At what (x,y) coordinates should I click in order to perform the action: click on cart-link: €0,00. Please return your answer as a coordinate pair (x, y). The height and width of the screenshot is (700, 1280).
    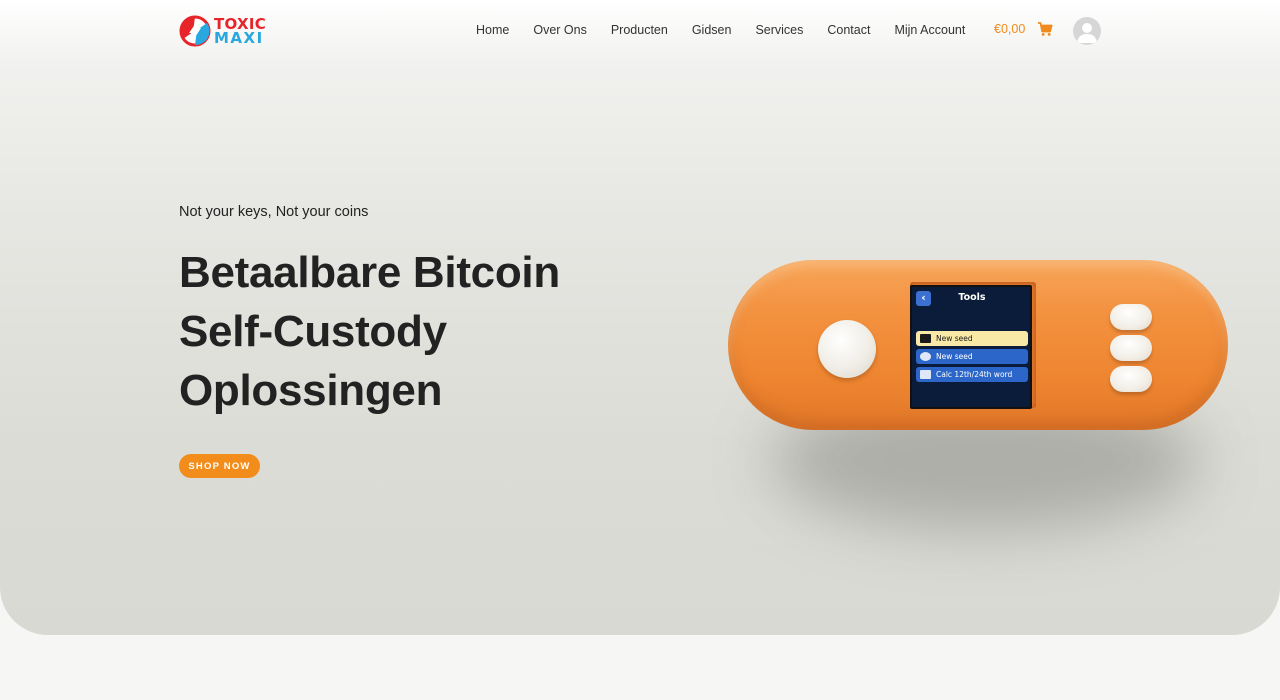
    Looking at the image, I should click on (1023, 29).